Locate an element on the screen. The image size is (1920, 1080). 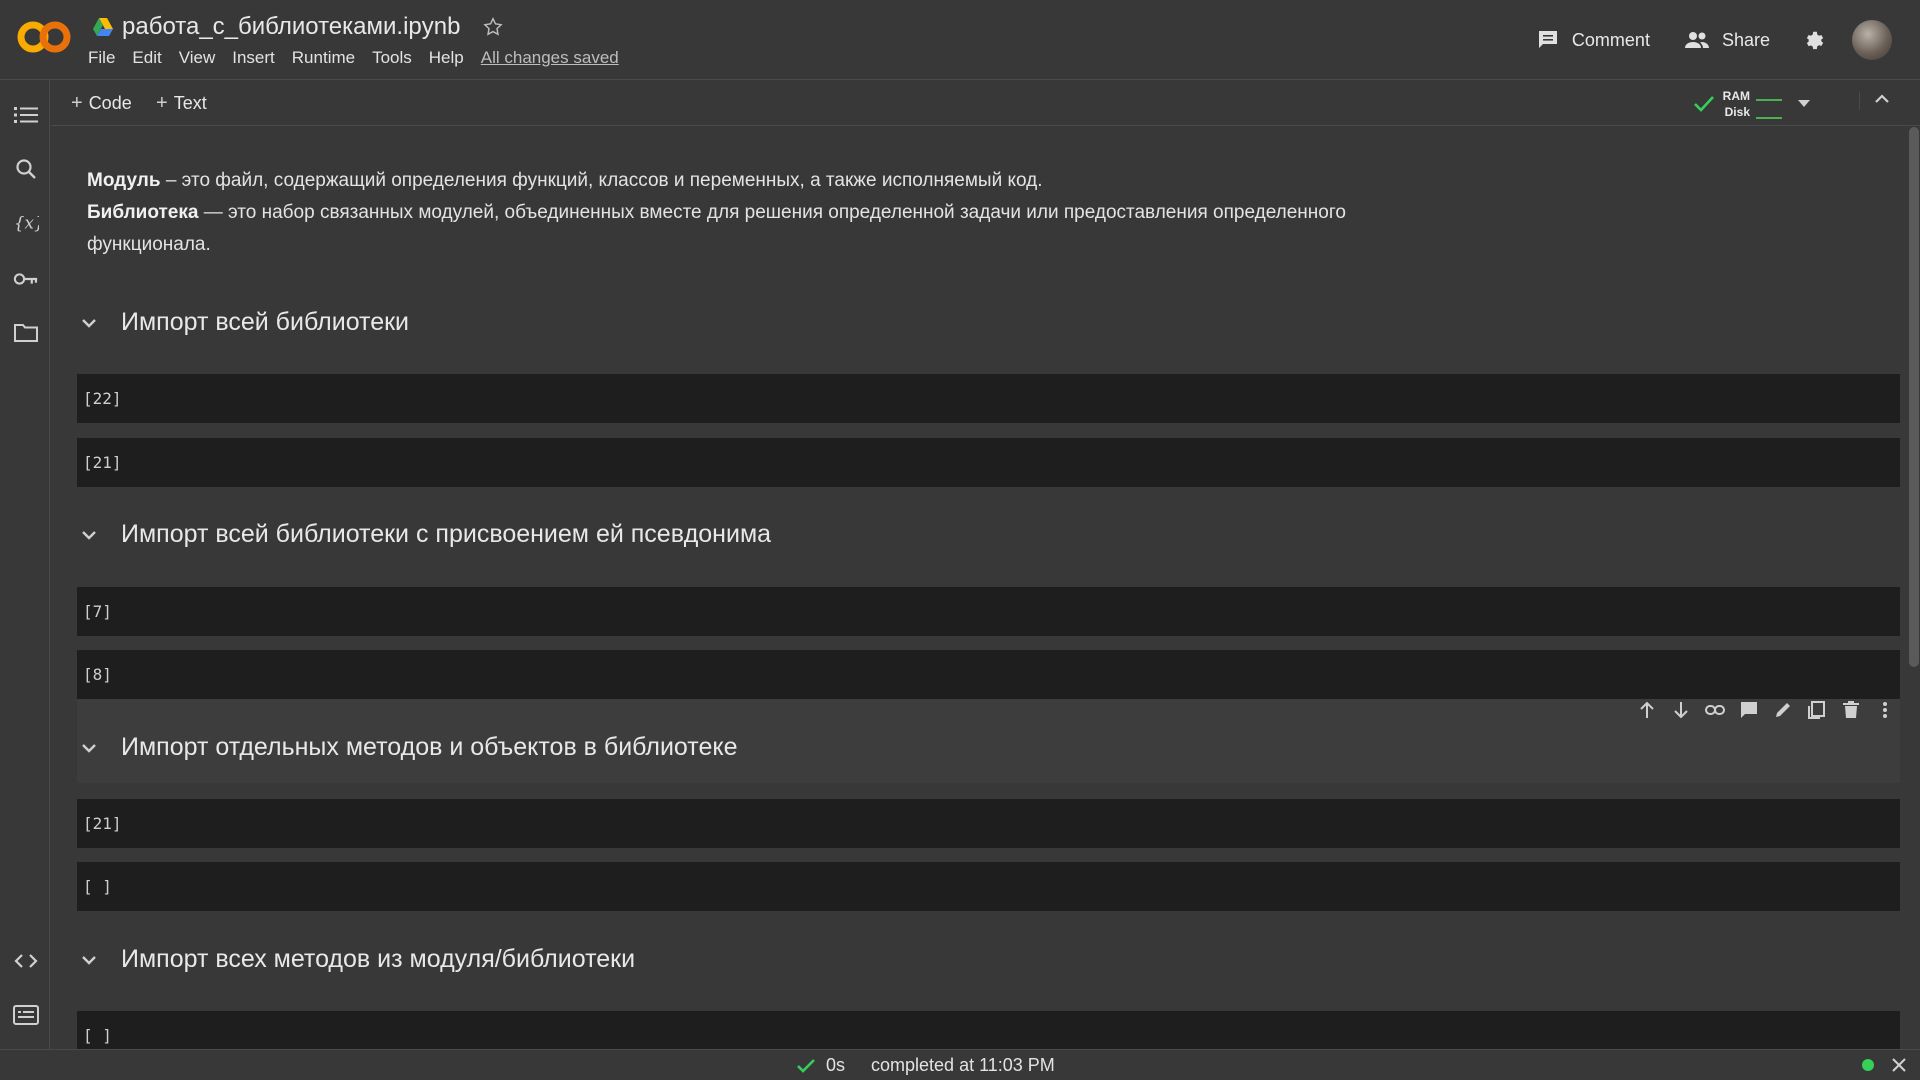
more-vert-icon is located at coordinates (1885, 710).